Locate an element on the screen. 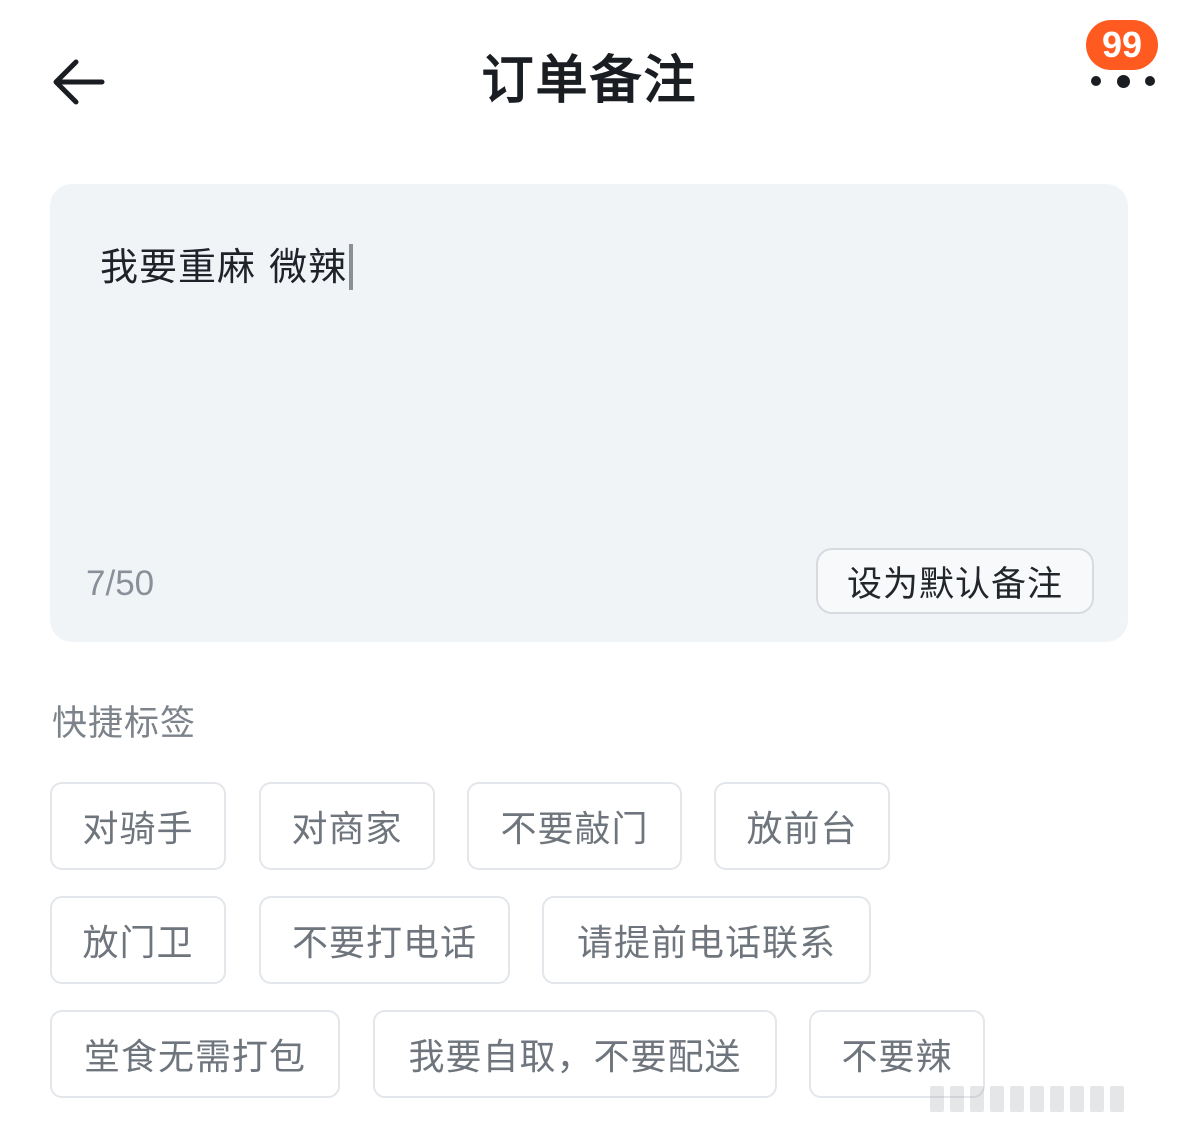 This screenshot has height=1123, width=1179. note-text-value: 我要重麻 微辣 is located at coordinates (224, 267).